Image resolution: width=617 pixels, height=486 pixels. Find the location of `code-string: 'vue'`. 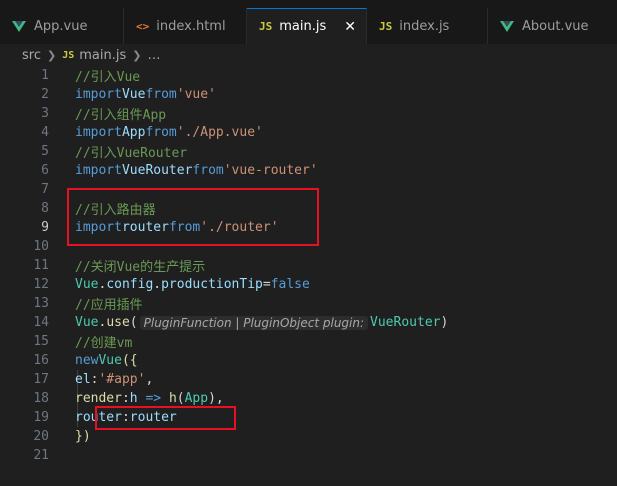

code-string: 'vue' is located at coordinates (196, 94).